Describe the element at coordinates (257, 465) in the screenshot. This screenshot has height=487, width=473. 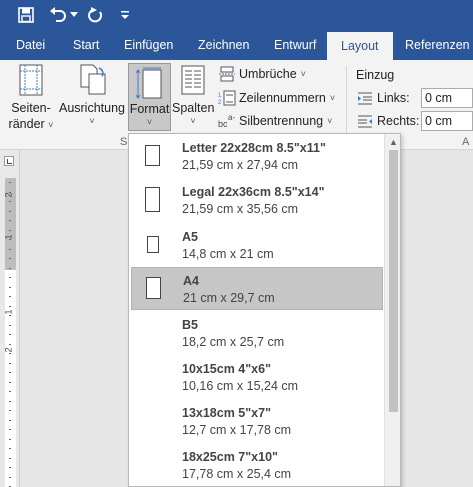
I see `paper-size-18x25: 18x25cm 7"x10" 17,78 cm x 25,4 cm` at that location.